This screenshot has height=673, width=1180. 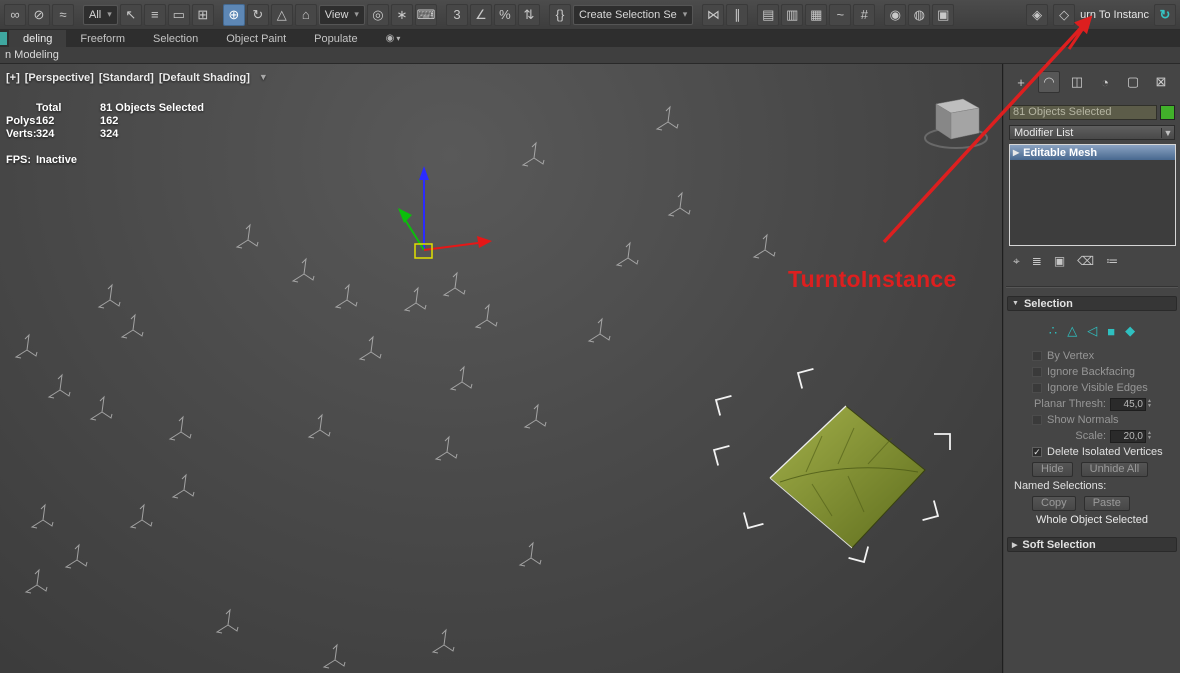 I want to click on panel-tab-display: ▢, so click(x=1133, y=82).